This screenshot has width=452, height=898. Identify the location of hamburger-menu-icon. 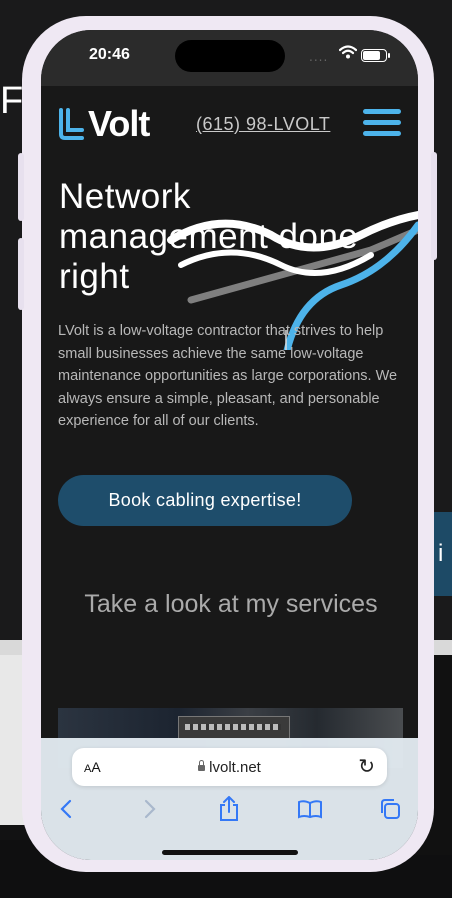
(382, 123).